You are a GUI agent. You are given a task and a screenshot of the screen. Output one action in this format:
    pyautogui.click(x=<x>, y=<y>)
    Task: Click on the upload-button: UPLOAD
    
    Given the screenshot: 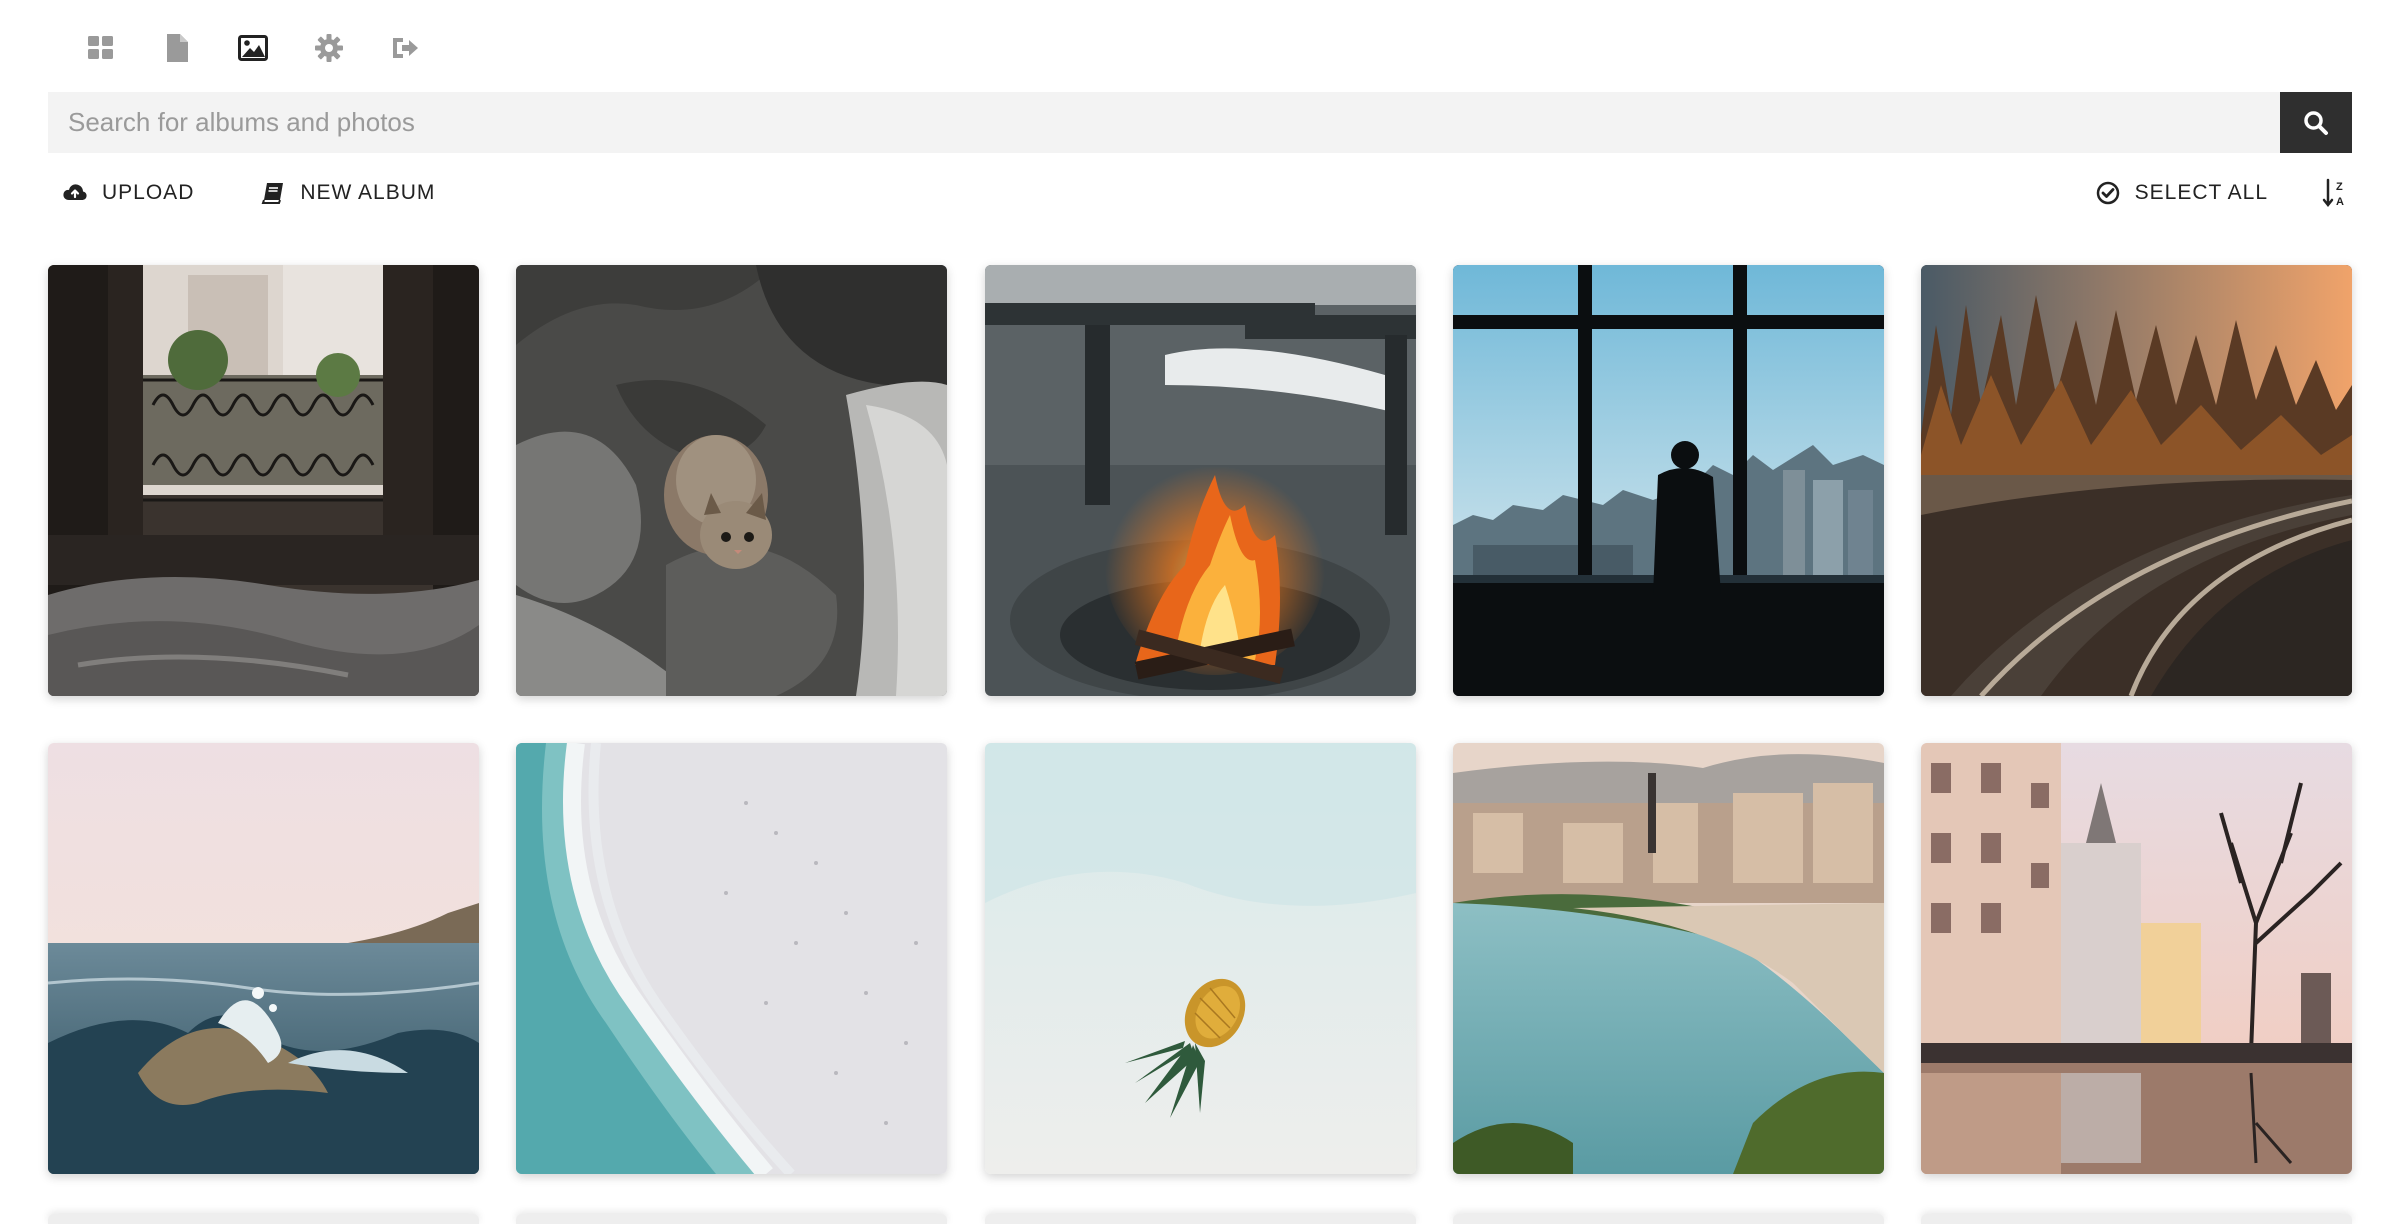 What is the action you would take?
    pyautogui.click(x=128, y=193)
    